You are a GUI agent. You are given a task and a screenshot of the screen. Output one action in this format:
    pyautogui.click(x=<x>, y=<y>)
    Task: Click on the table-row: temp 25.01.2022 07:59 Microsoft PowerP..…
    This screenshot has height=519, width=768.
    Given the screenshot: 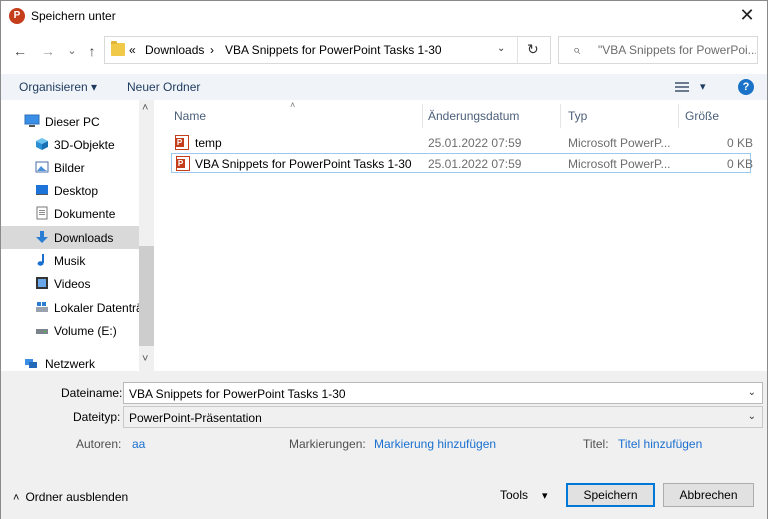 What is the action you would take?
    pyautogui.click(x=462, y=143)
    